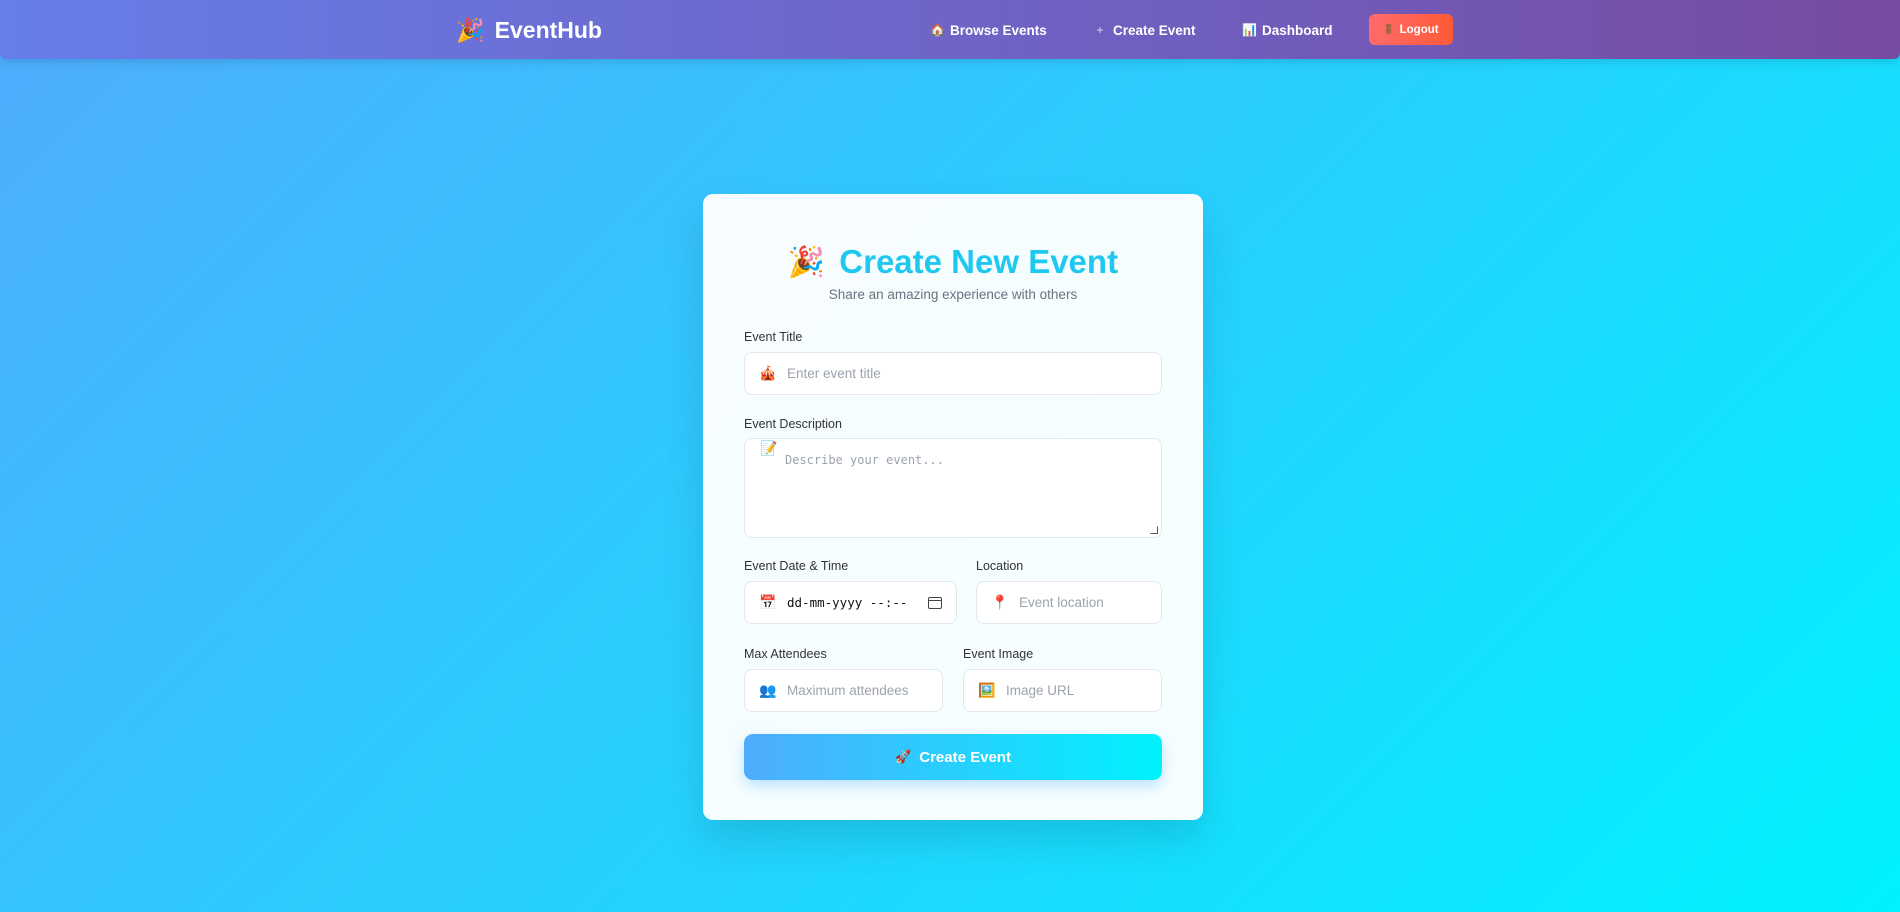 The height and width of the screenshot is (912, 1900). What do you see at coordinates (979, 261) in the screenshot?
I see `page-title-text: Create New Event` at bounding box center [979, 261].